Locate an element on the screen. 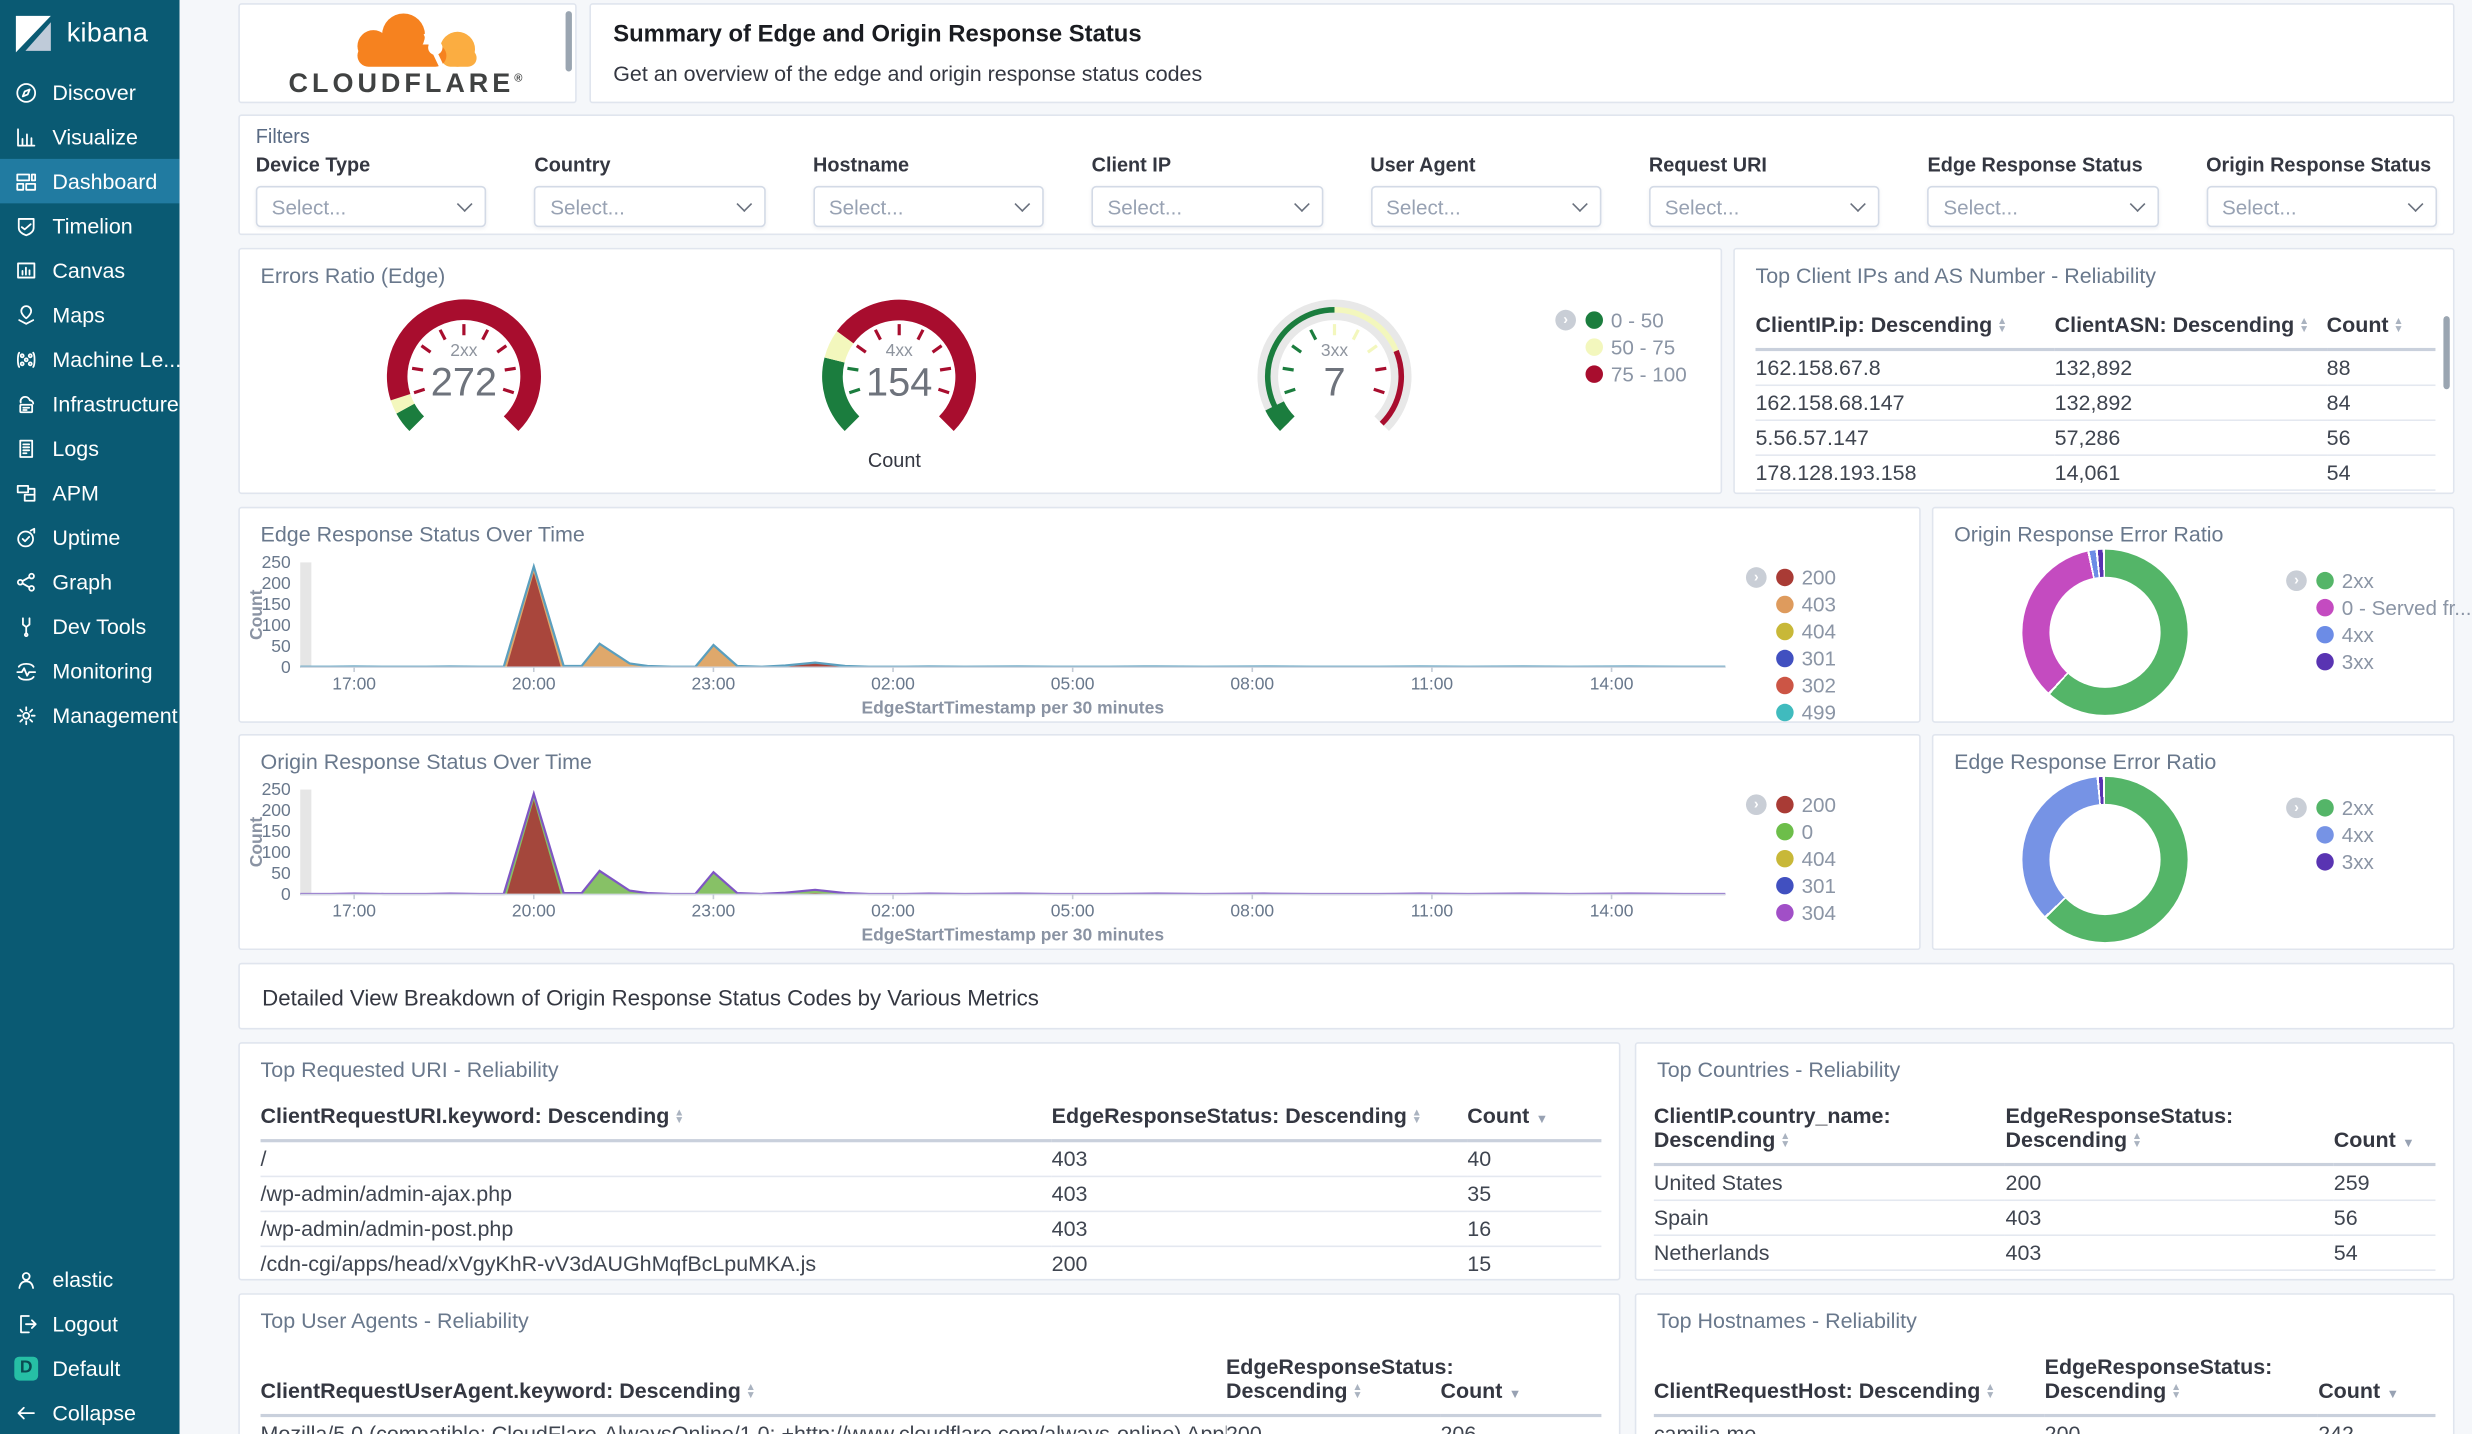 This screenshot has height=1434, width=2472. legend-item: 499 is located at coordinates (1791, 712).